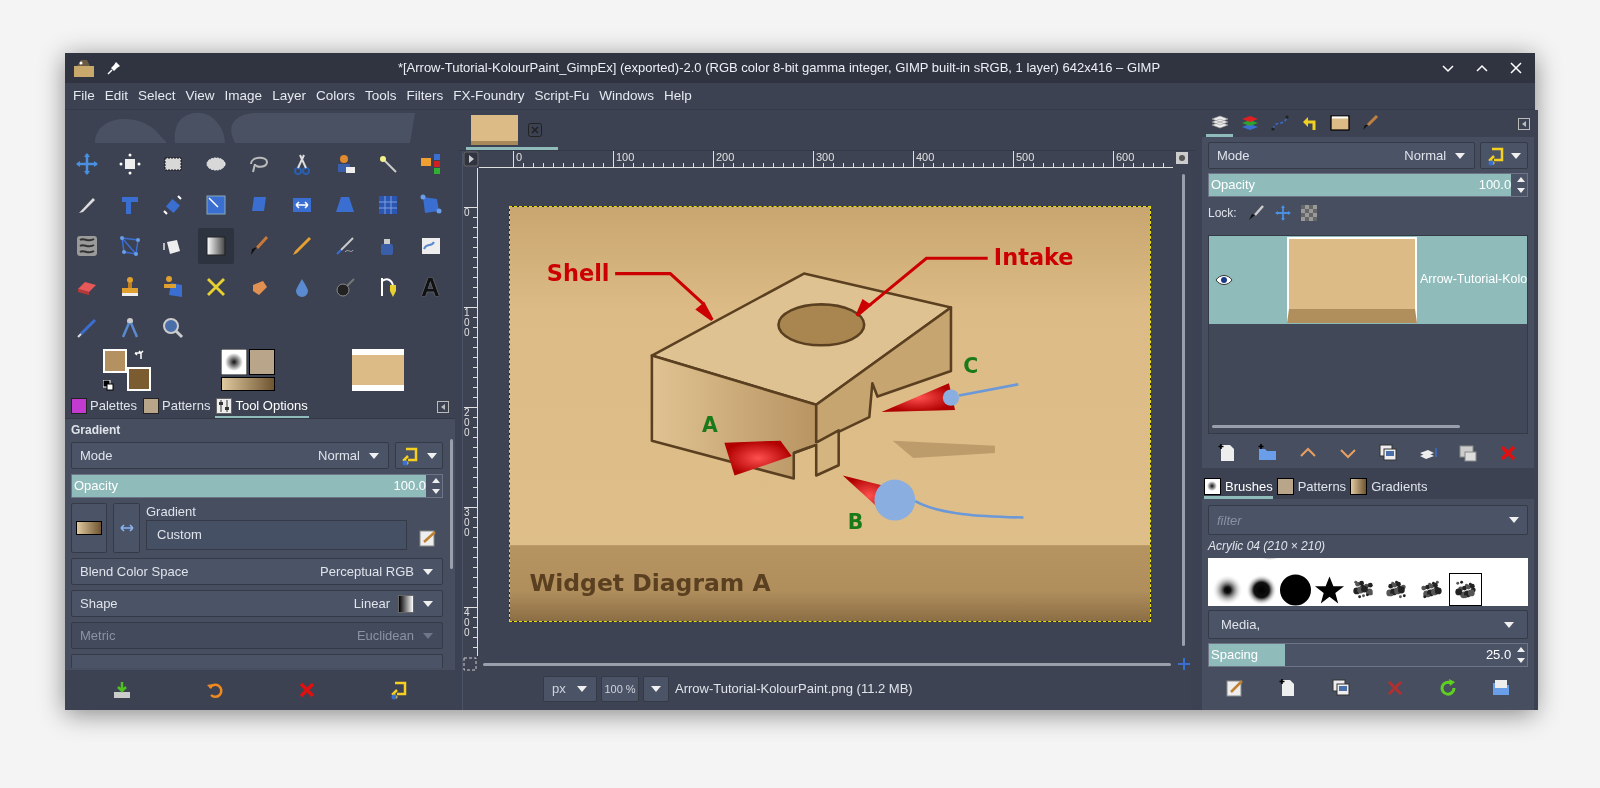 The image size is (1600, 788). What do you see at coordinates (1368, 655) in the screenshot?
I see `spacing-slider: Spacing 25.0` at bounding box center [1368, 655].